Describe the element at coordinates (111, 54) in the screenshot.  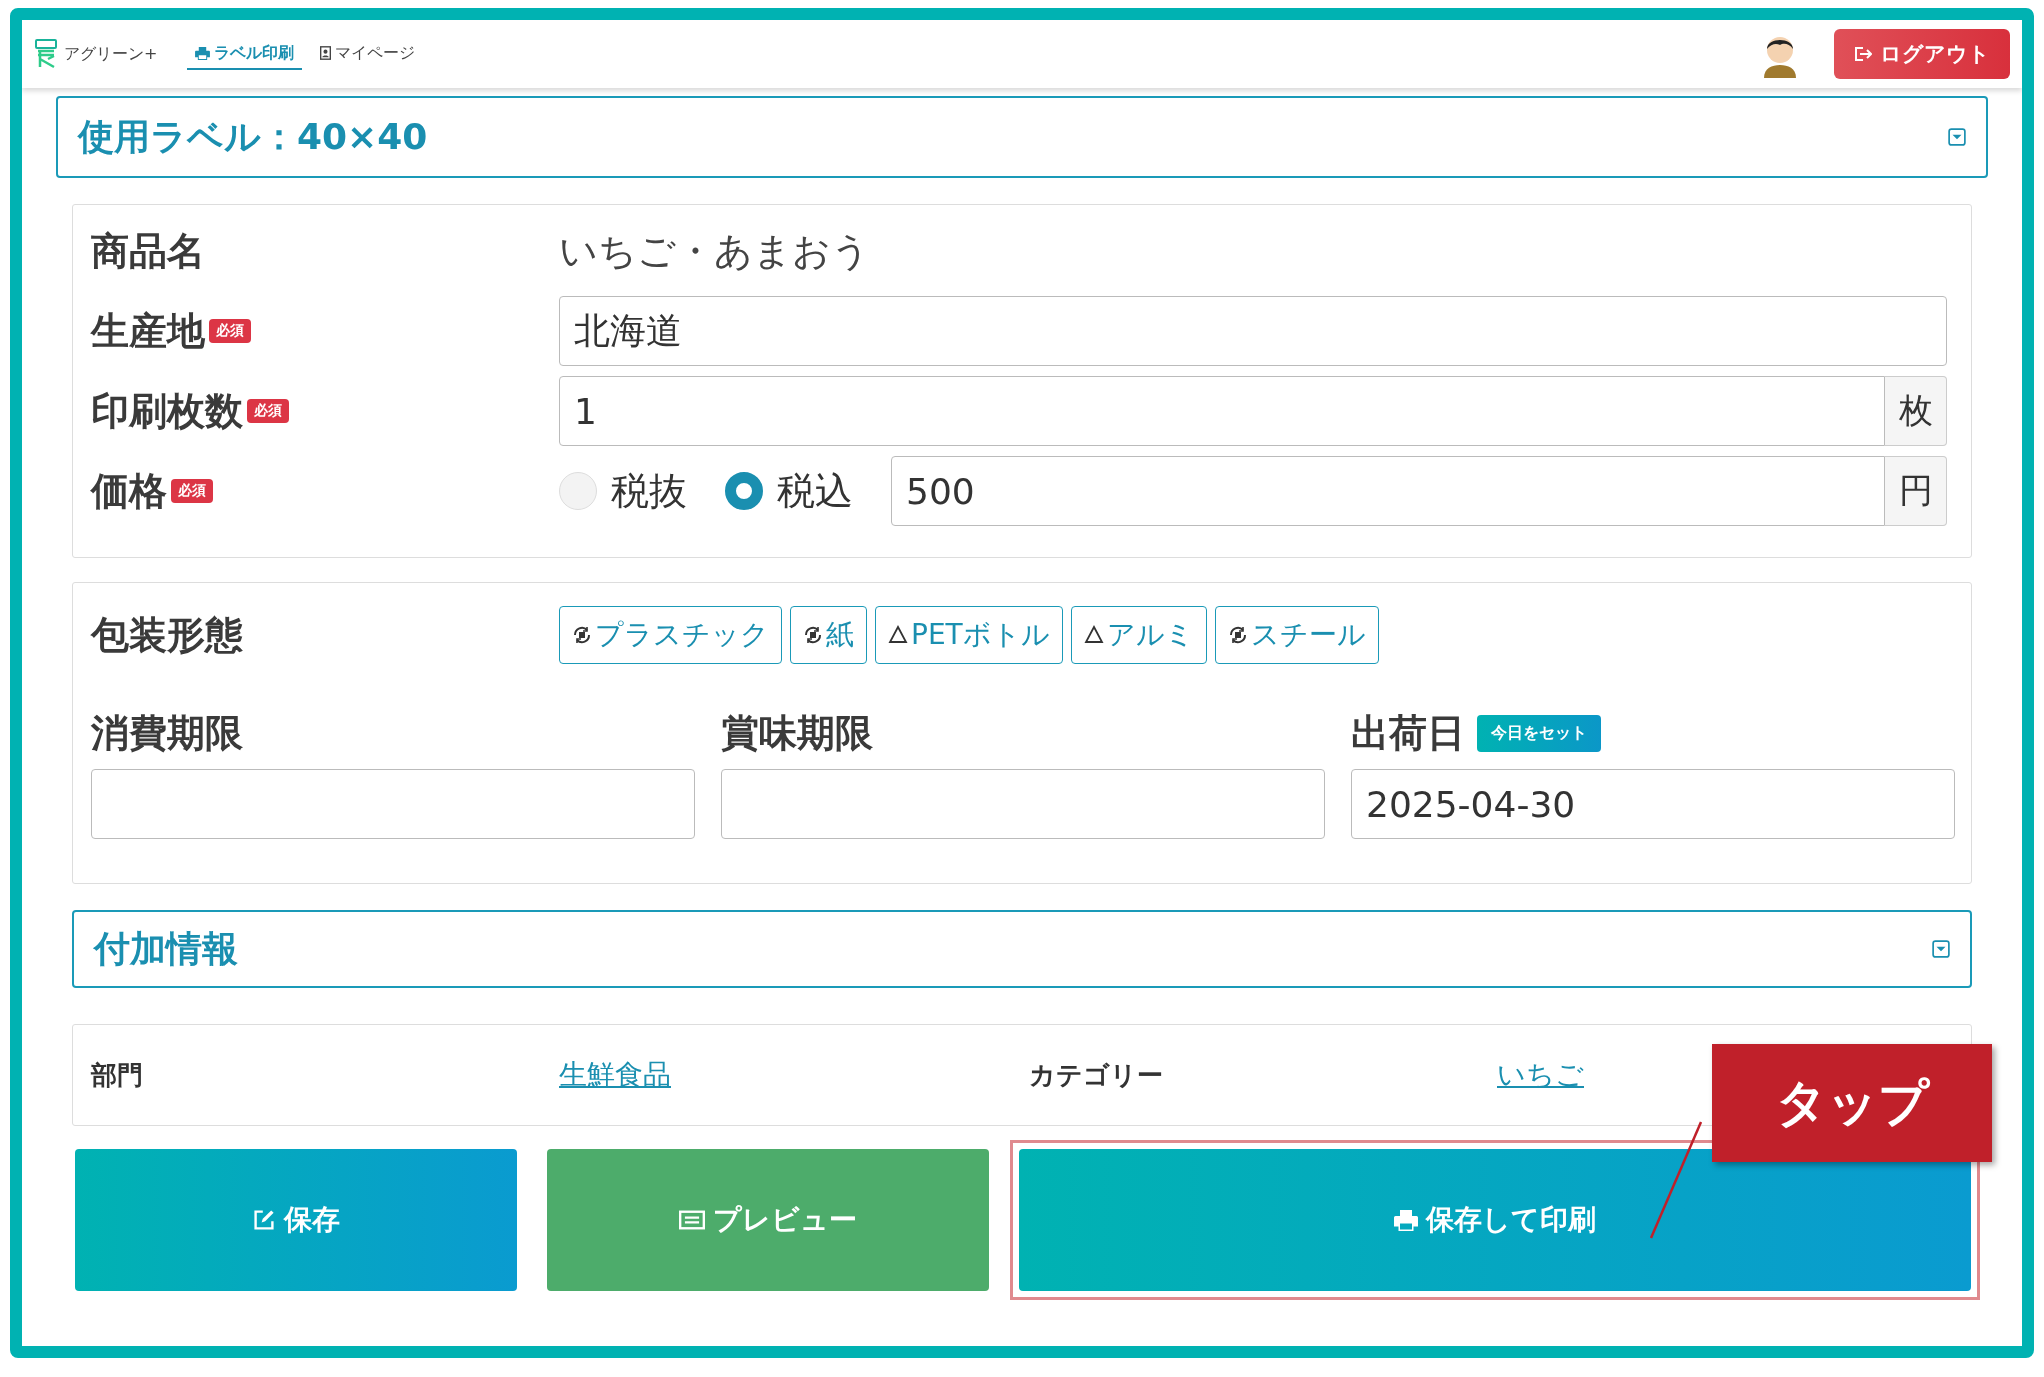
I see `logo-text: アグリーン+` at that location.